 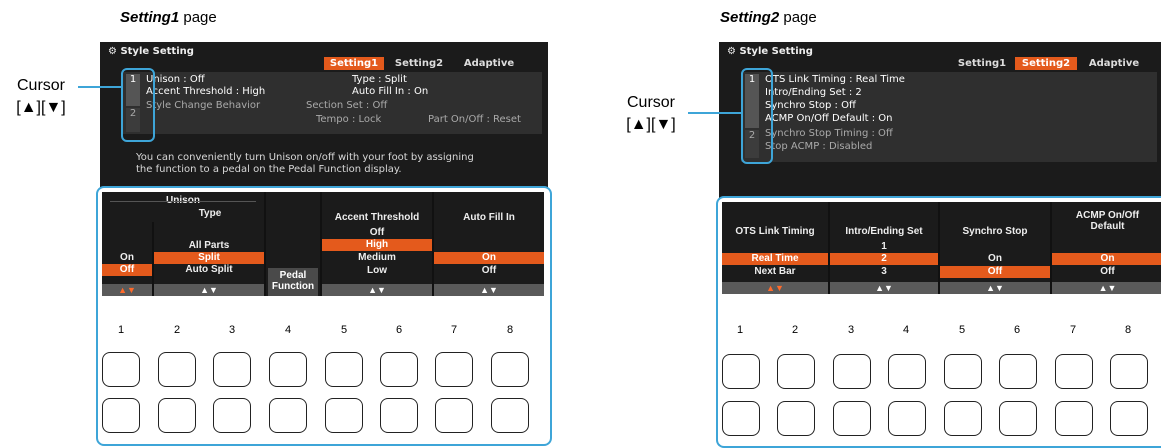 What do you see at coordinates (489, 63) in the screenshot?
I see `tab-adaptive: Adaptive` at bounding box center [489, 63].